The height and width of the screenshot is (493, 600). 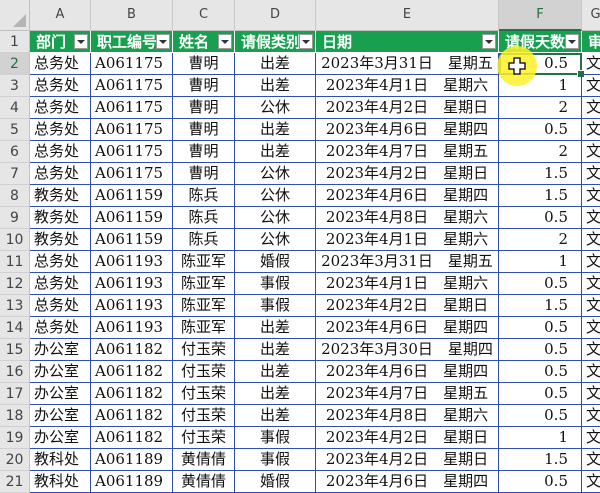 I want to click on data-cell: 2, so click(x=540, y=152).